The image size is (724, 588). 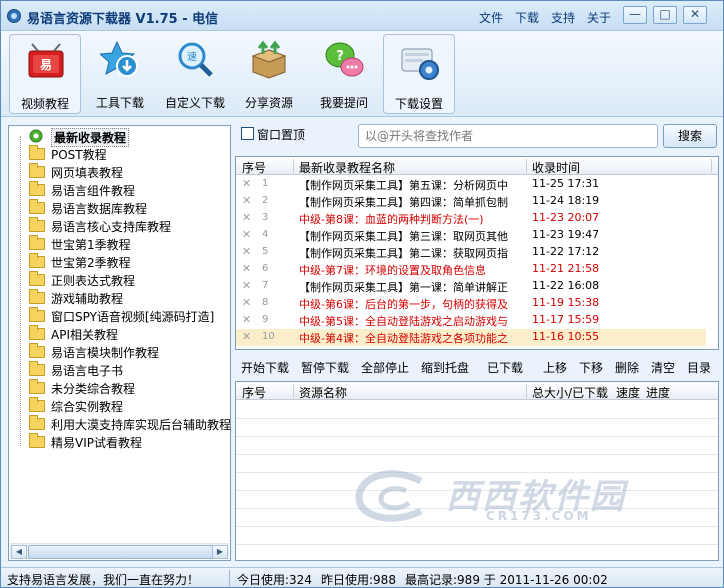 I want to click on maximize-button: □, so click(x=665, y=15).